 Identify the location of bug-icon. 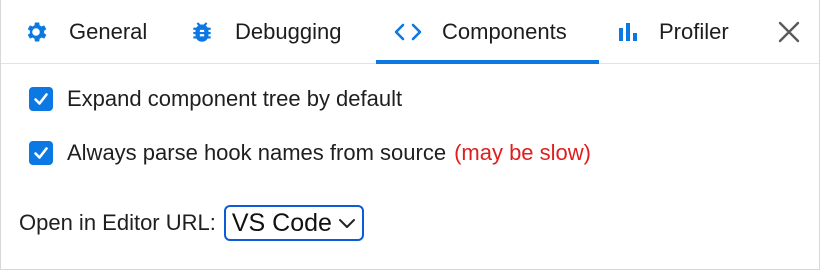
(202, 32).